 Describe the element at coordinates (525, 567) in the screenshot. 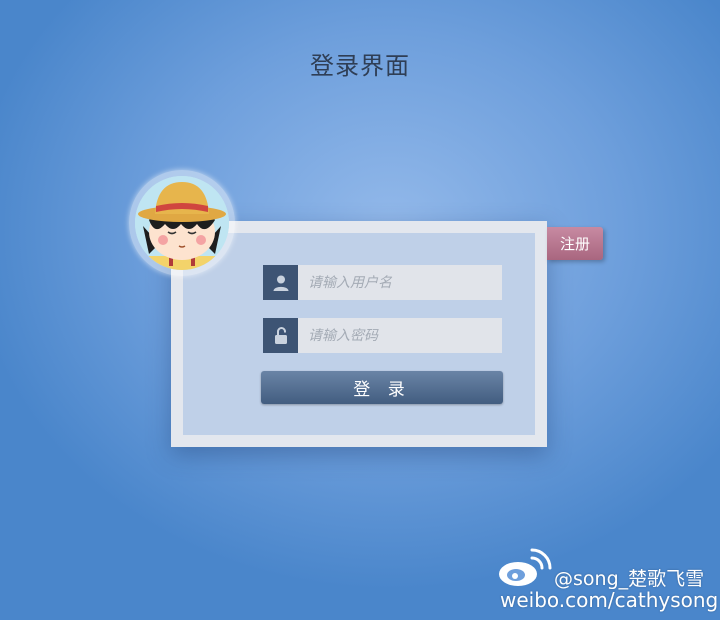

I see `weibo-logo-icon` at that location.